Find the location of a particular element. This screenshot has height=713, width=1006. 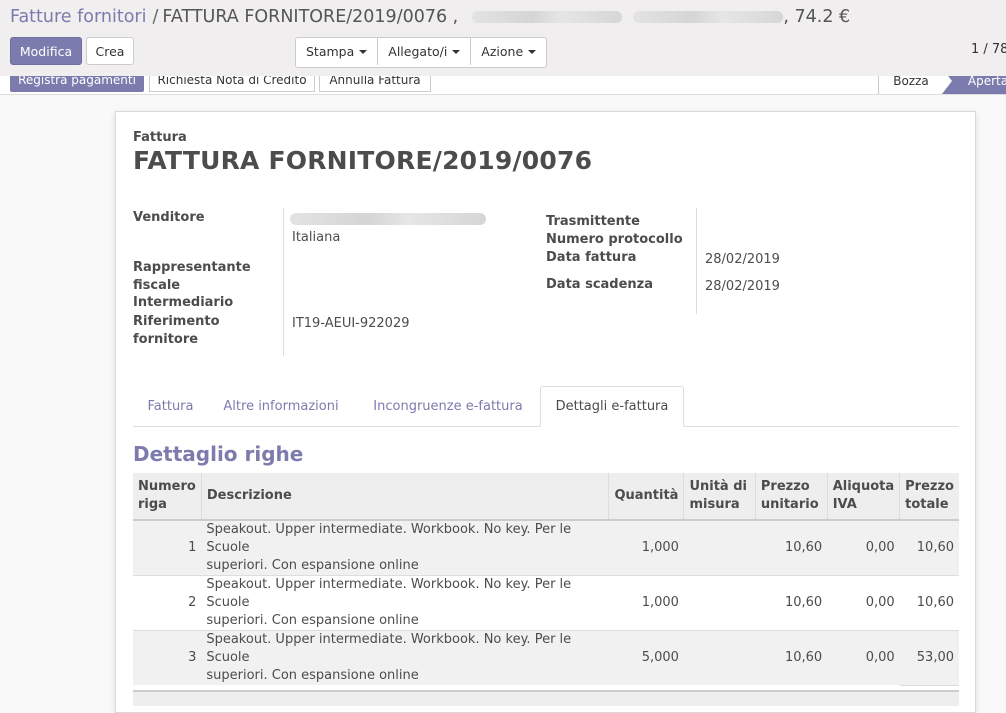

col-unit-price-line1: Prezzo is located at coordinates (785, 486).